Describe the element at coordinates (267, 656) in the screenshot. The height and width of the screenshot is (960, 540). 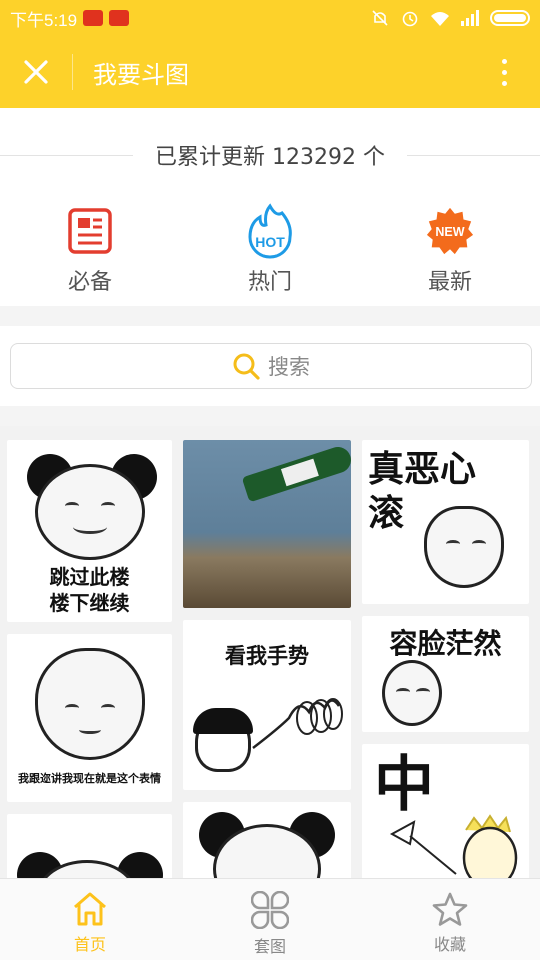
I see `meme-caption: 看我手势` at that location.